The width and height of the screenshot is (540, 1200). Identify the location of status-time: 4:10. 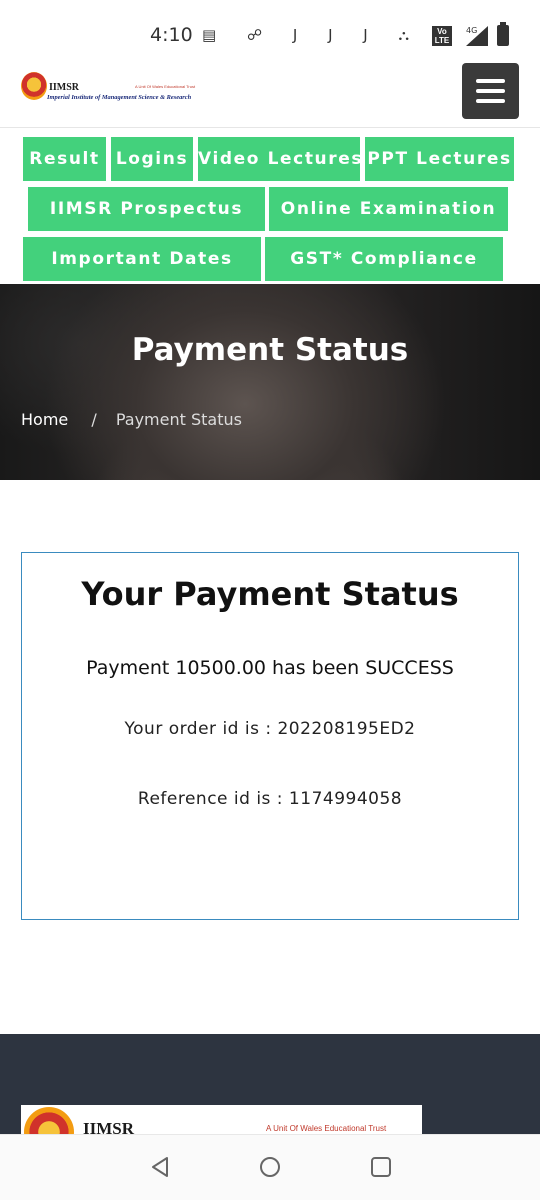
(171, 35).